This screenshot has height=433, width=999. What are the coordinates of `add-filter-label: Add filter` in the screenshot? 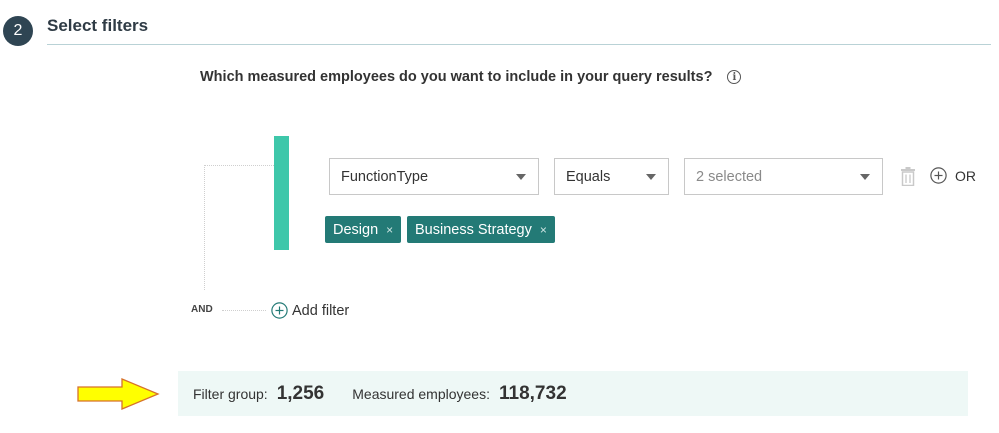 It's located at (321, 310).